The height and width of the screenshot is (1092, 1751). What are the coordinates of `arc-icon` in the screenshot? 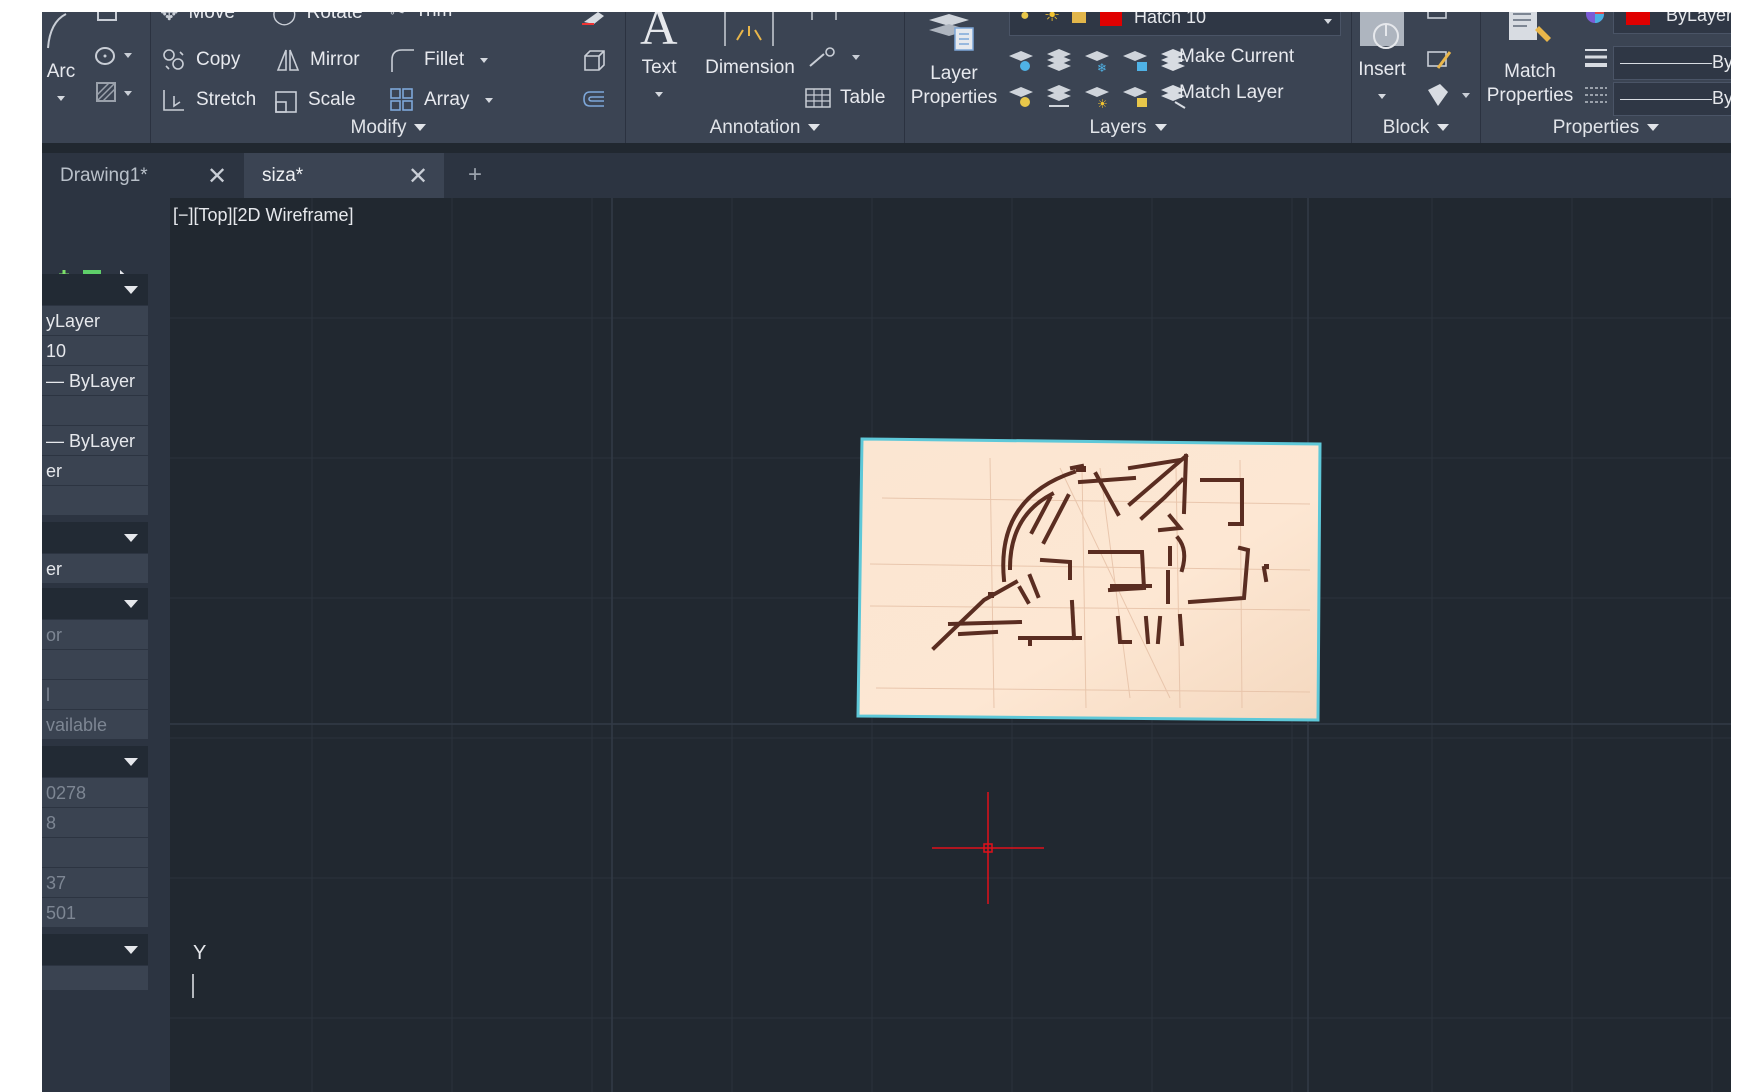 It's located at (57, 32).